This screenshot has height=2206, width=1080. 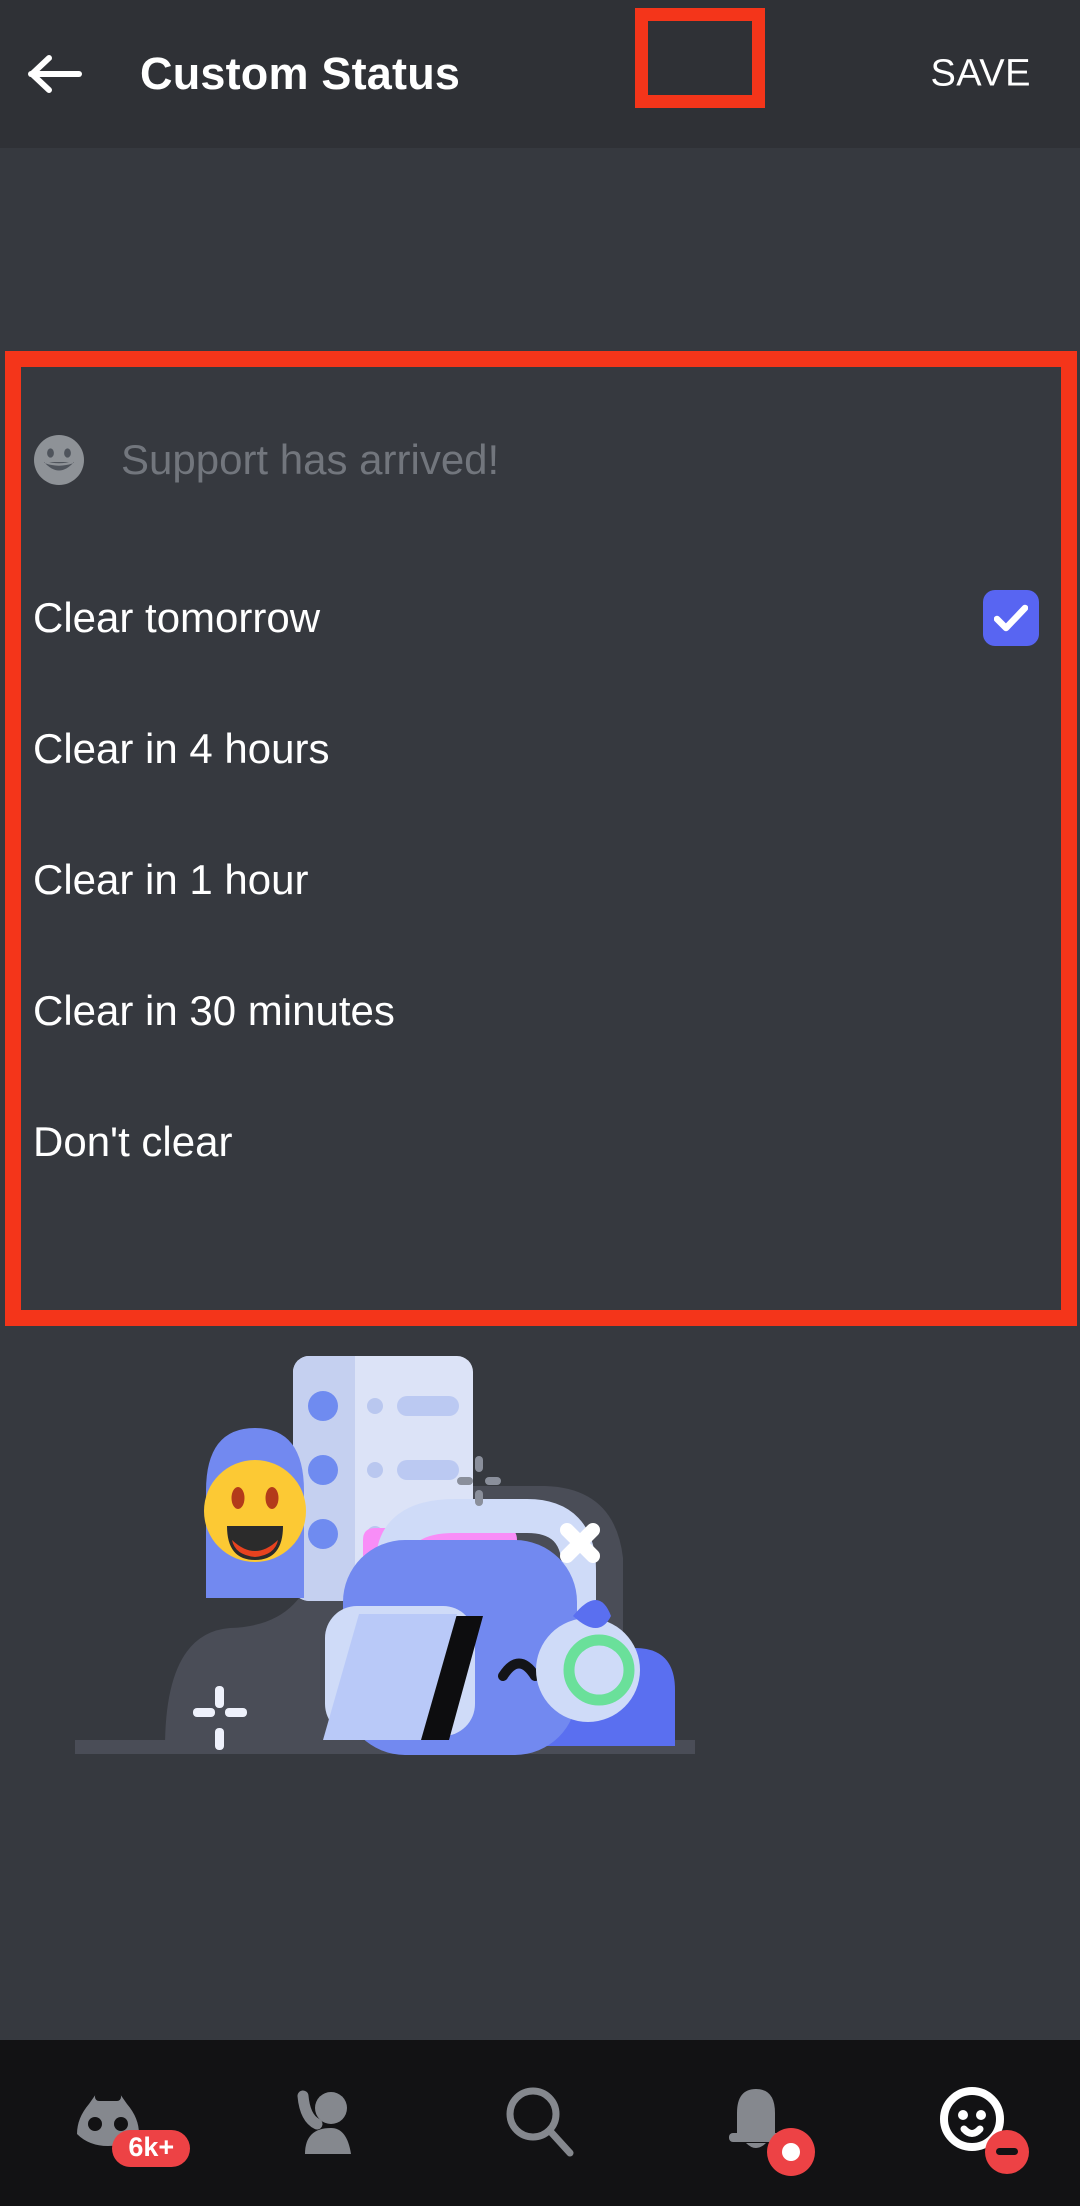 I want to click on clear-option-label: Clear in 4 hours, so click(x=181, y=748).